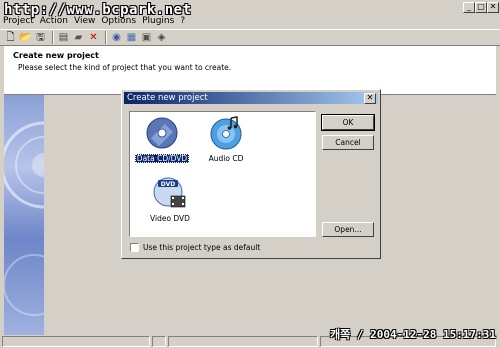 This screenshot has width=500, height=348. Describe the element at coordinates (226, 158) in the screenshot. I see `type-label: Audio CD` at that location.